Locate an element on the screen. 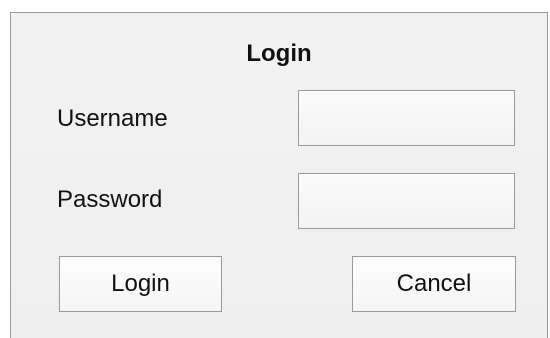  password-label: Password is located at coordinates (110, 199).